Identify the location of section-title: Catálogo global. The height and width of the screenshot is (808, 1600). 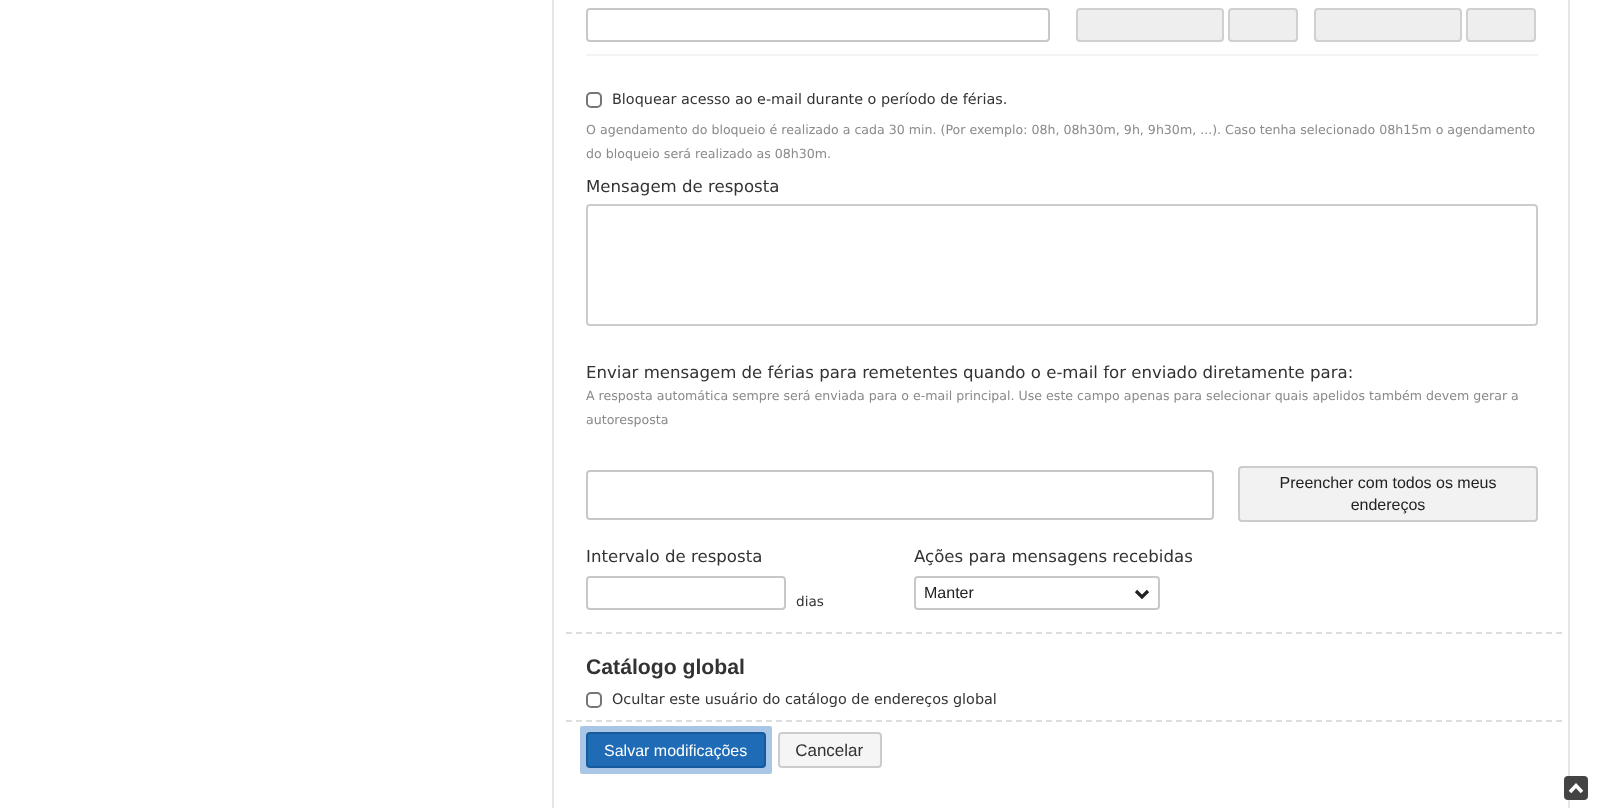
(666, 668).